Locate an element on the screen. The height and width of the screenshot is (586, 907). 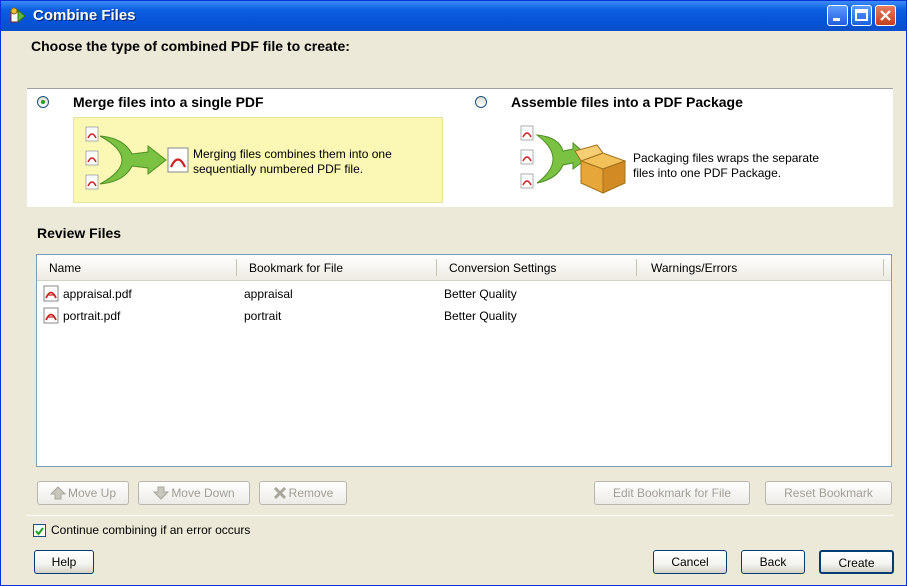
column-header-warnings: Warnings/Errors is located at coordinates (694, 268).